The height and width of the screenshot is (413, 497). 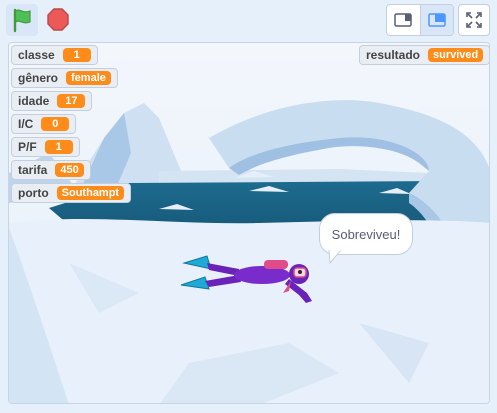 I want to click on speech-bubble-tail, so click(x=335, y=257).